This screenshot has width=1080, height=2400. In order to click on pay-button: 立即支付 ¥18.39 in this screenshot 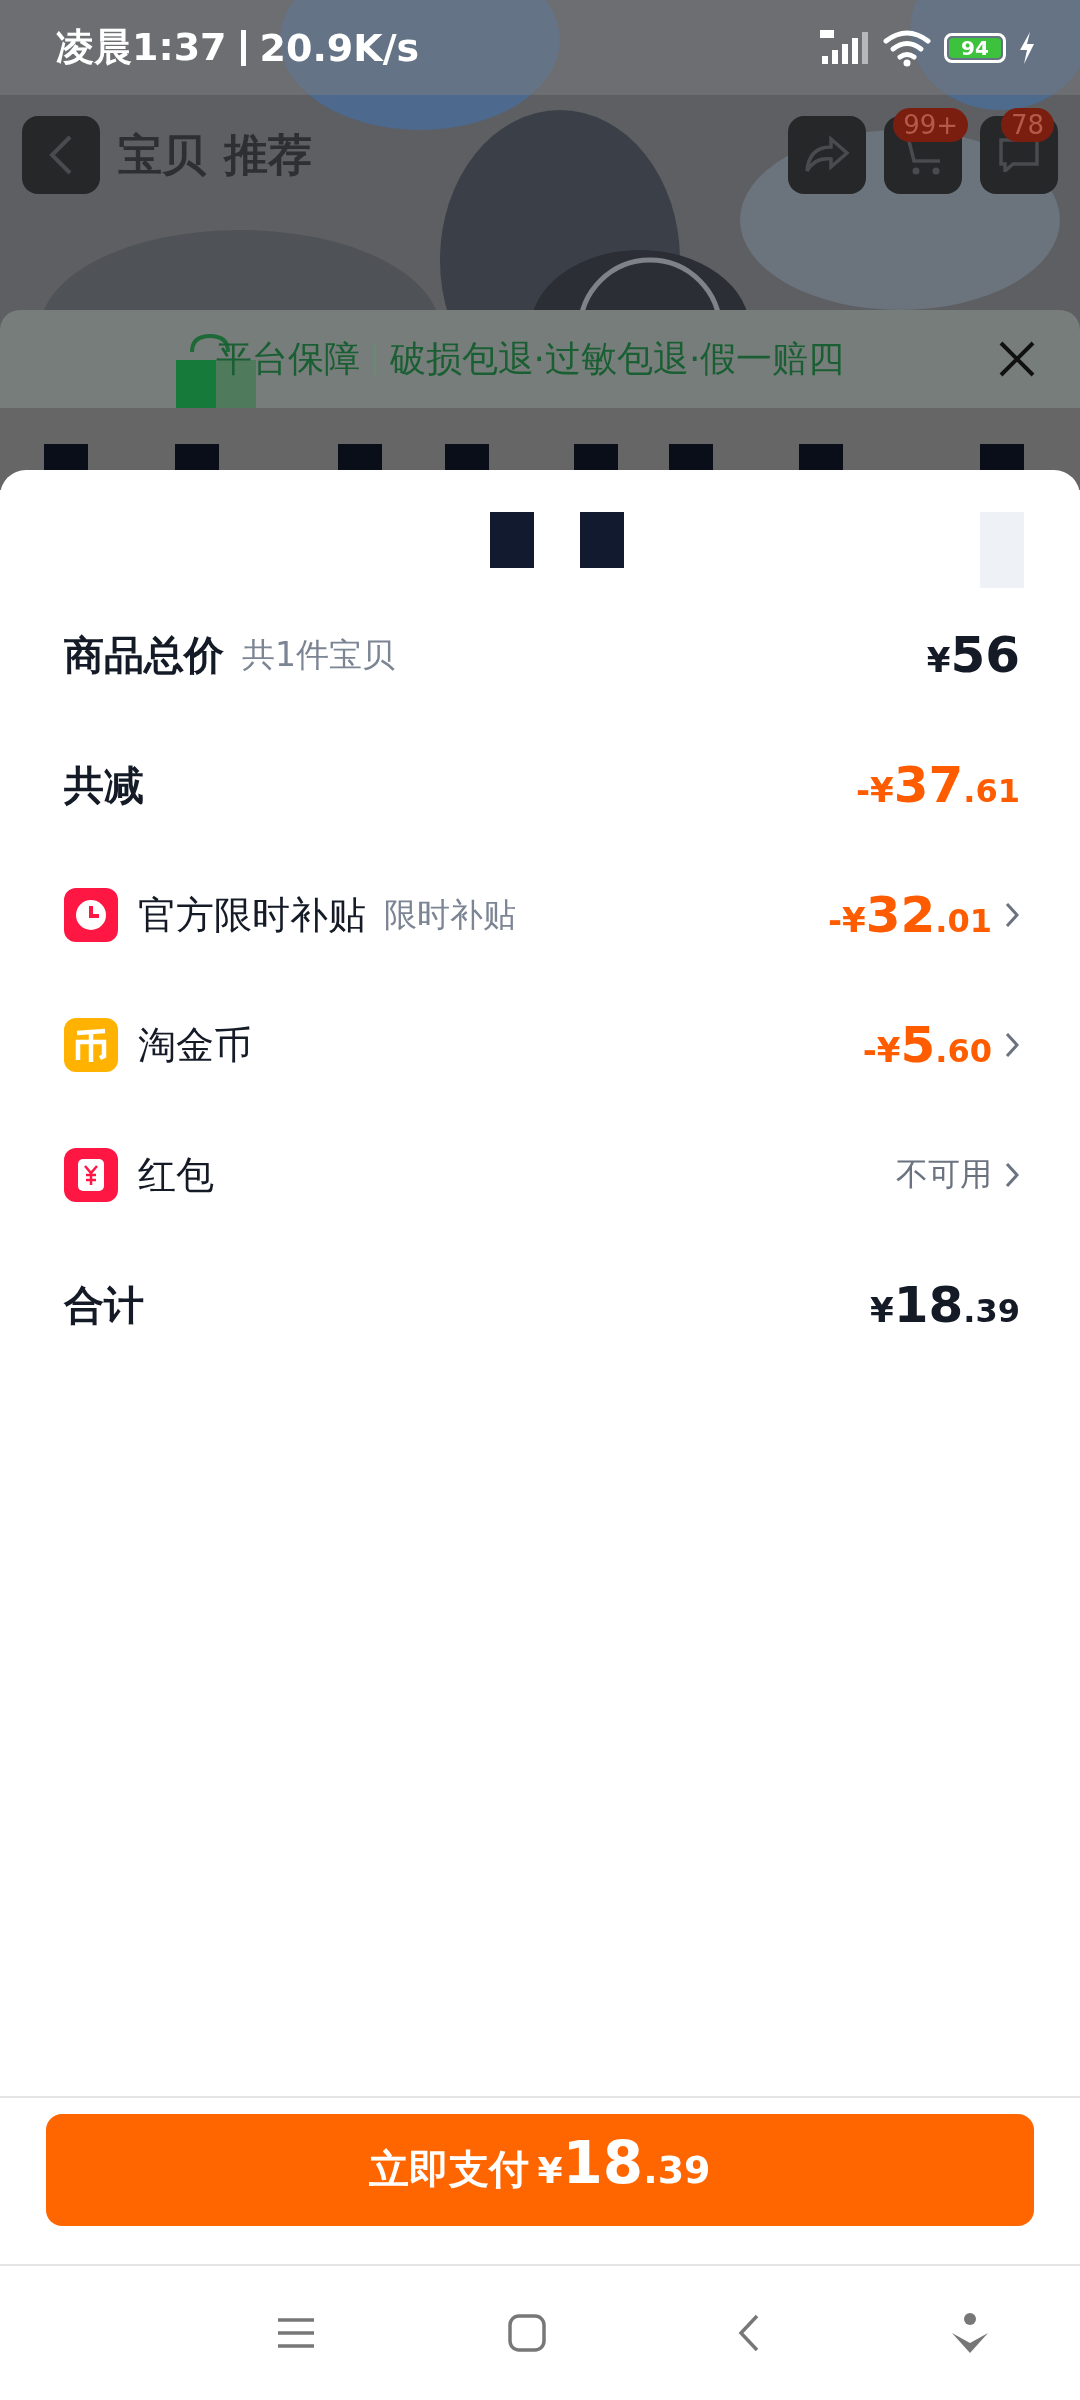, I will do `click(540, 2170)`.